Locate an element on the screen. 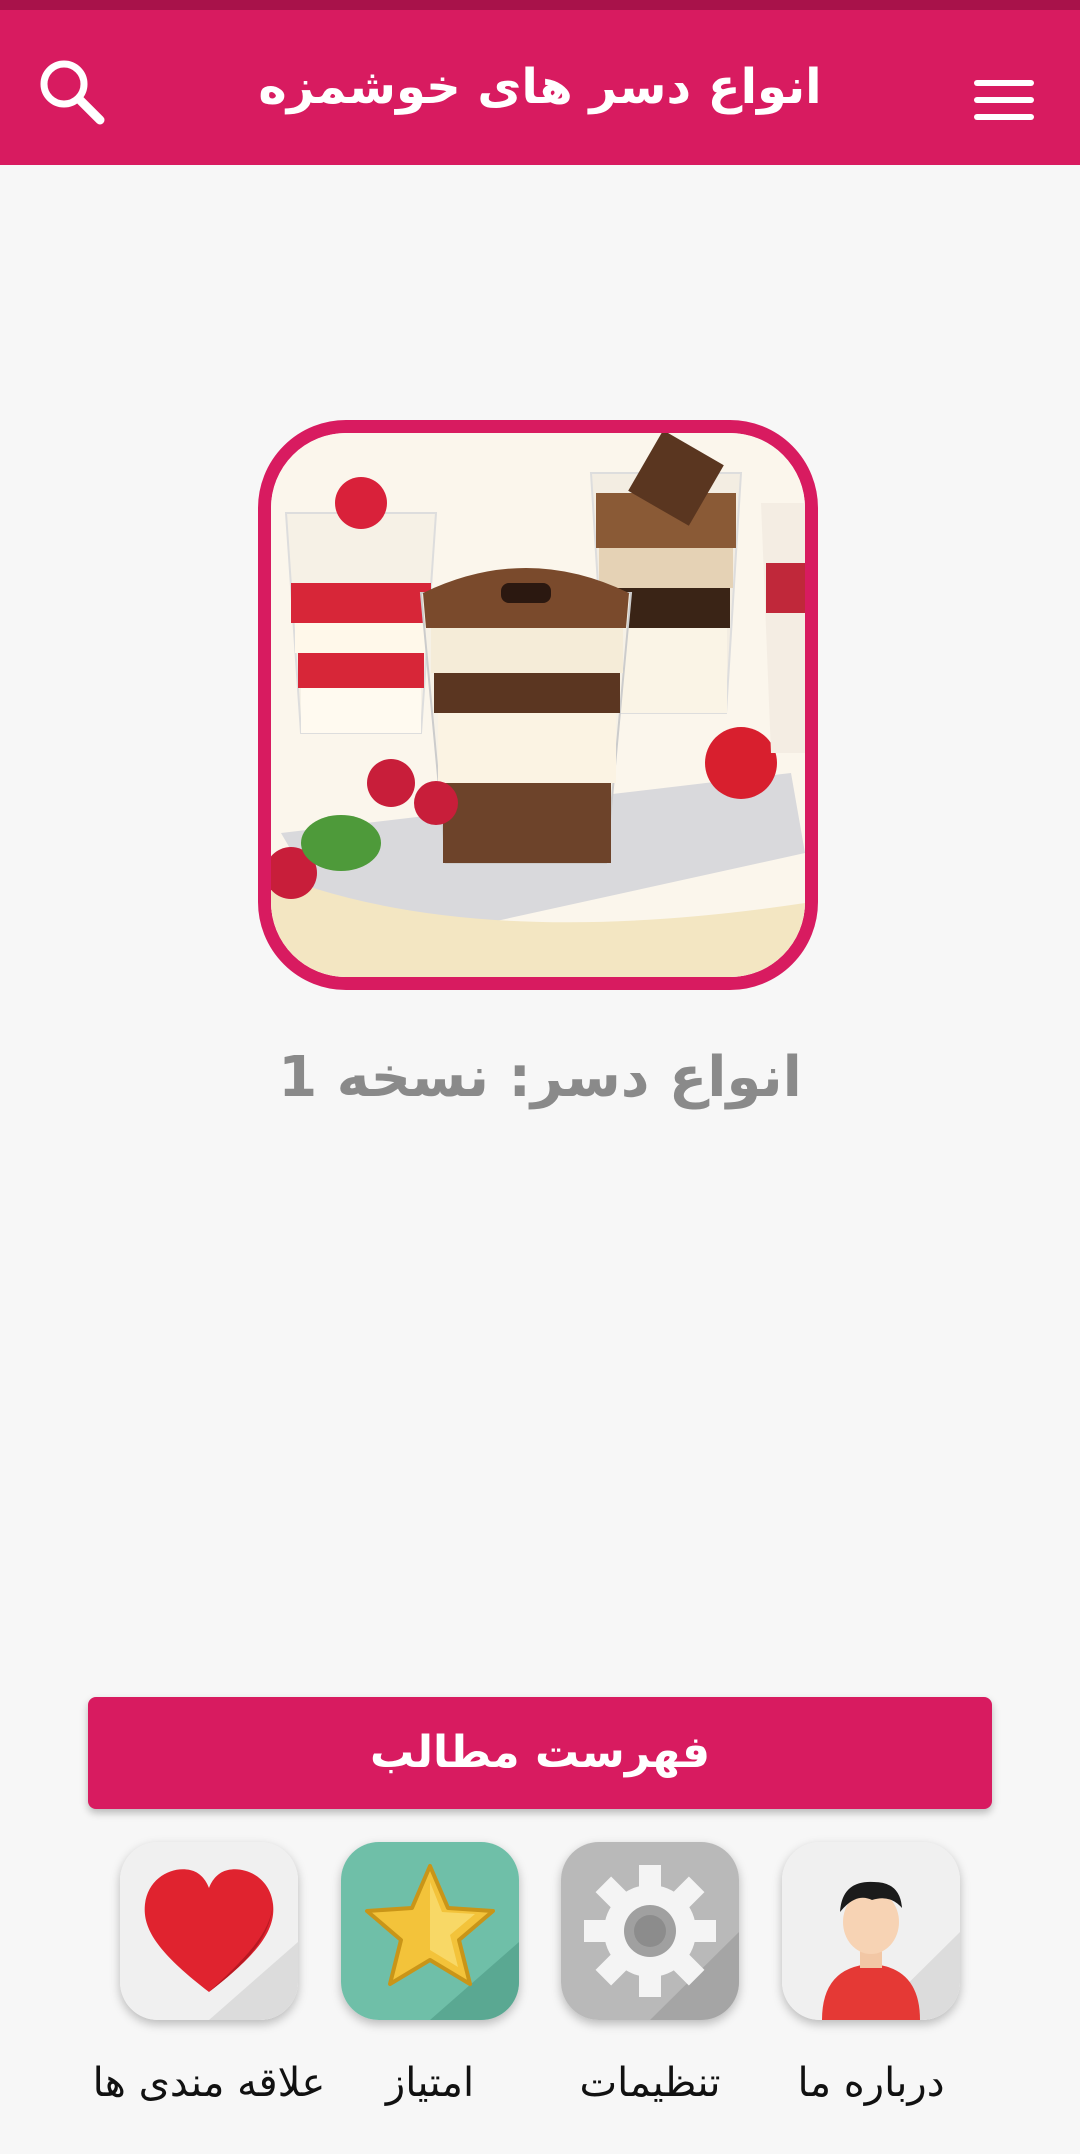 The image size is (1080, 2154). table-of-contents-button: فهرست مطالب is located at coordinates (540, 1753).